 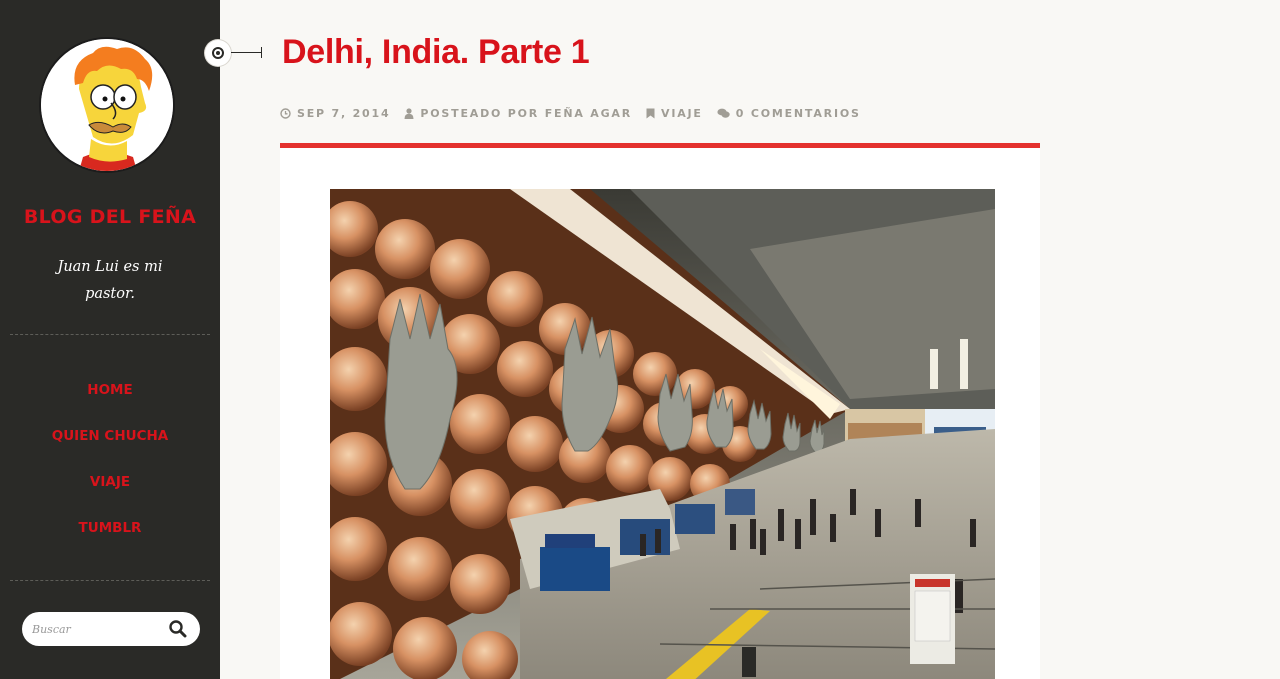 I want to click on post-author: POSTEADO POR FEÑA AGAR, so click(x=518, y=113).